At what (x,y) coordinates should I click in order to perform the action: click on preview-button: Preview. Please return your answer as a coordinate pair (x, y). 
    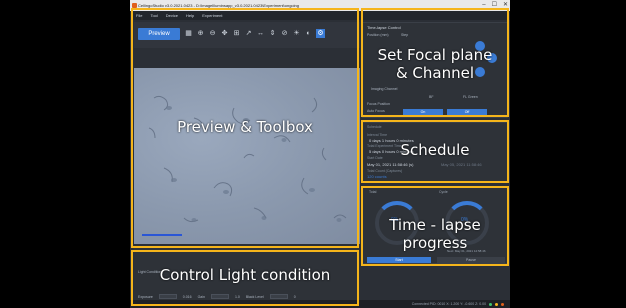
    Looking at the image, I should click on (159, 34).